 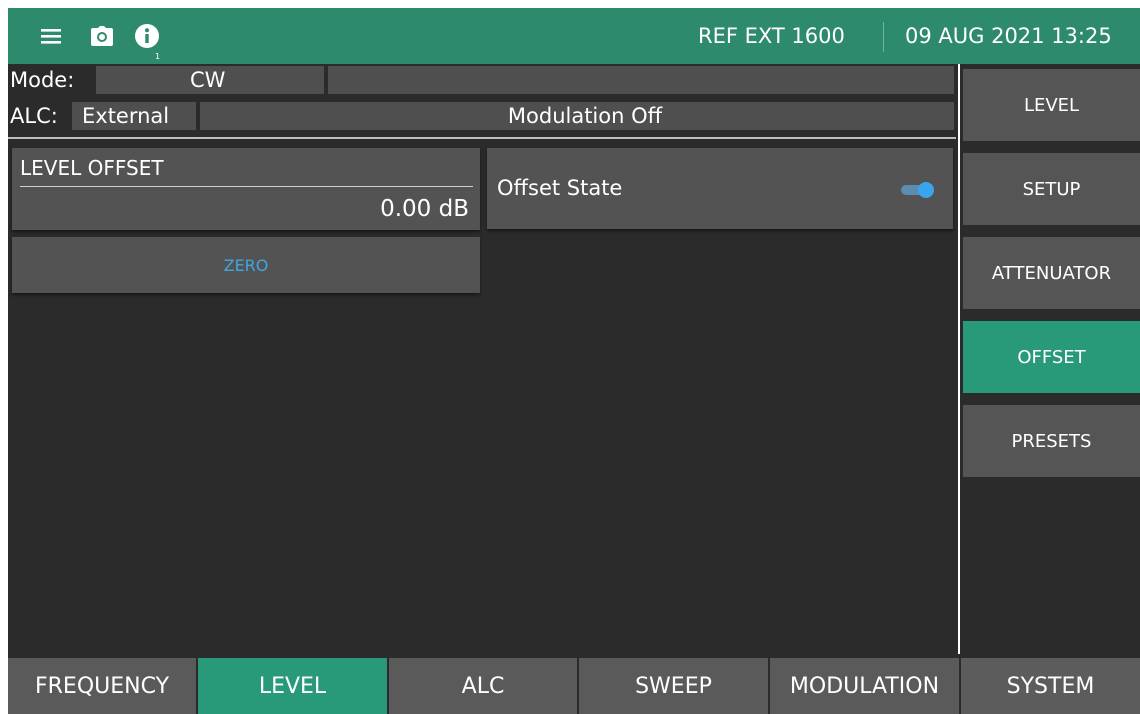 I want to click on tab-modulation: MODULATION, so click(x=864, y=686).